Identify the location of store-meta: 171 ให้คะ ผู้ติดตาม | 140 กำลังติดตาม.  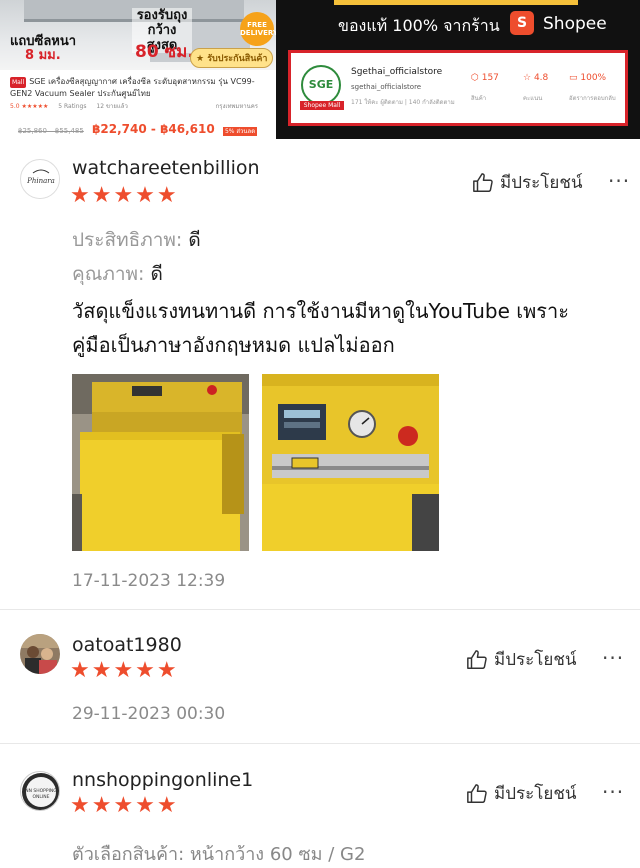
(403, 102).